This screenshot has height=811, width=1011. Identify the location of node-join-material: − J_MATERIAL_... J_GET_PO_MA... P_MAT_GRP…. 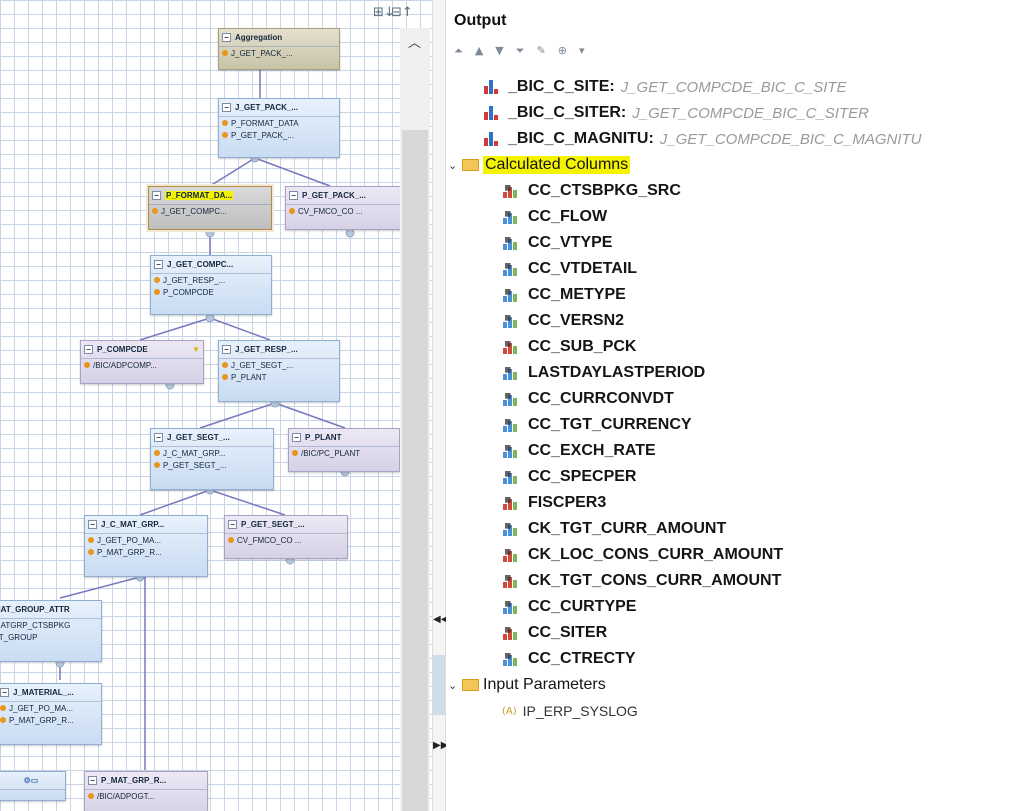
(51, 714).